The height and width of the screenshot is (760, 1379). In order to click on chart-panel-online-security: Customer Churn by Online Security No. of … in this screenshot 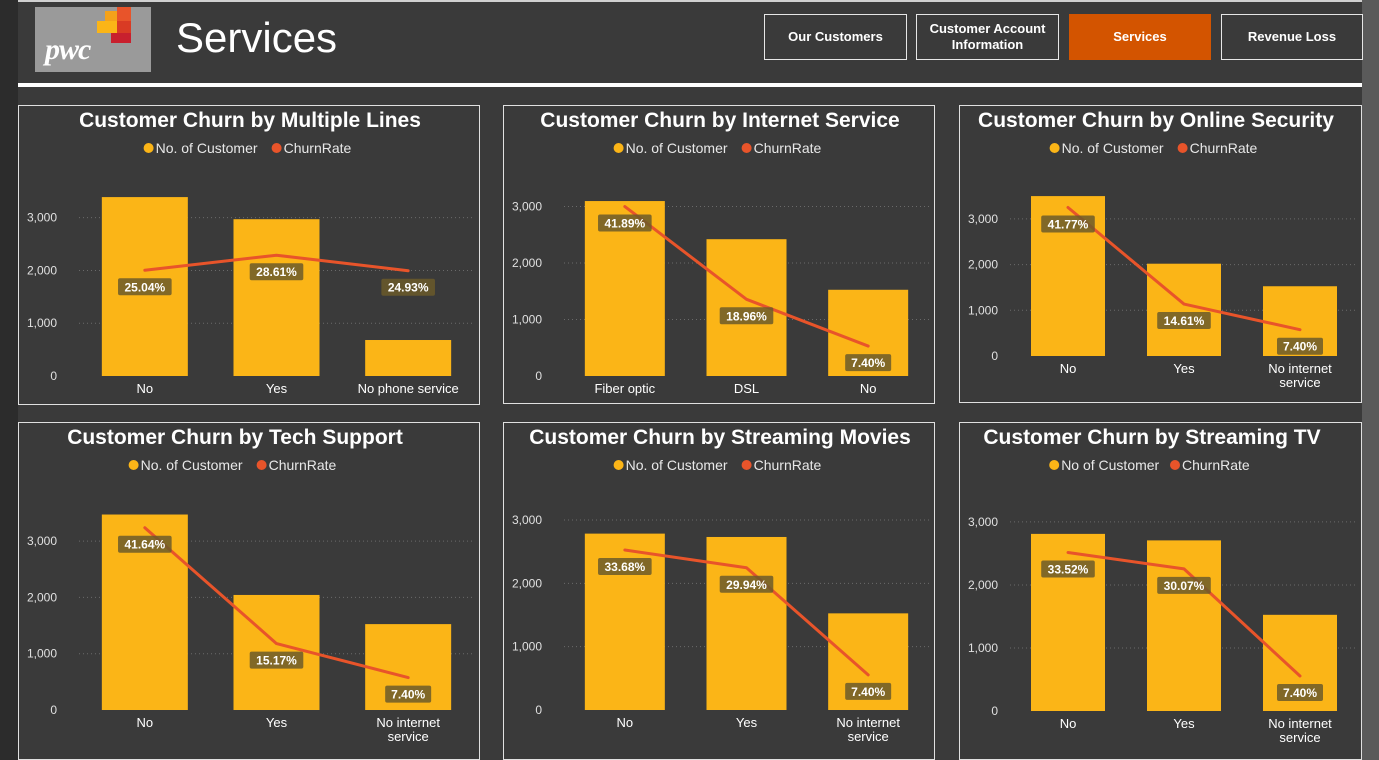, I will do `click(1160, 254)`.